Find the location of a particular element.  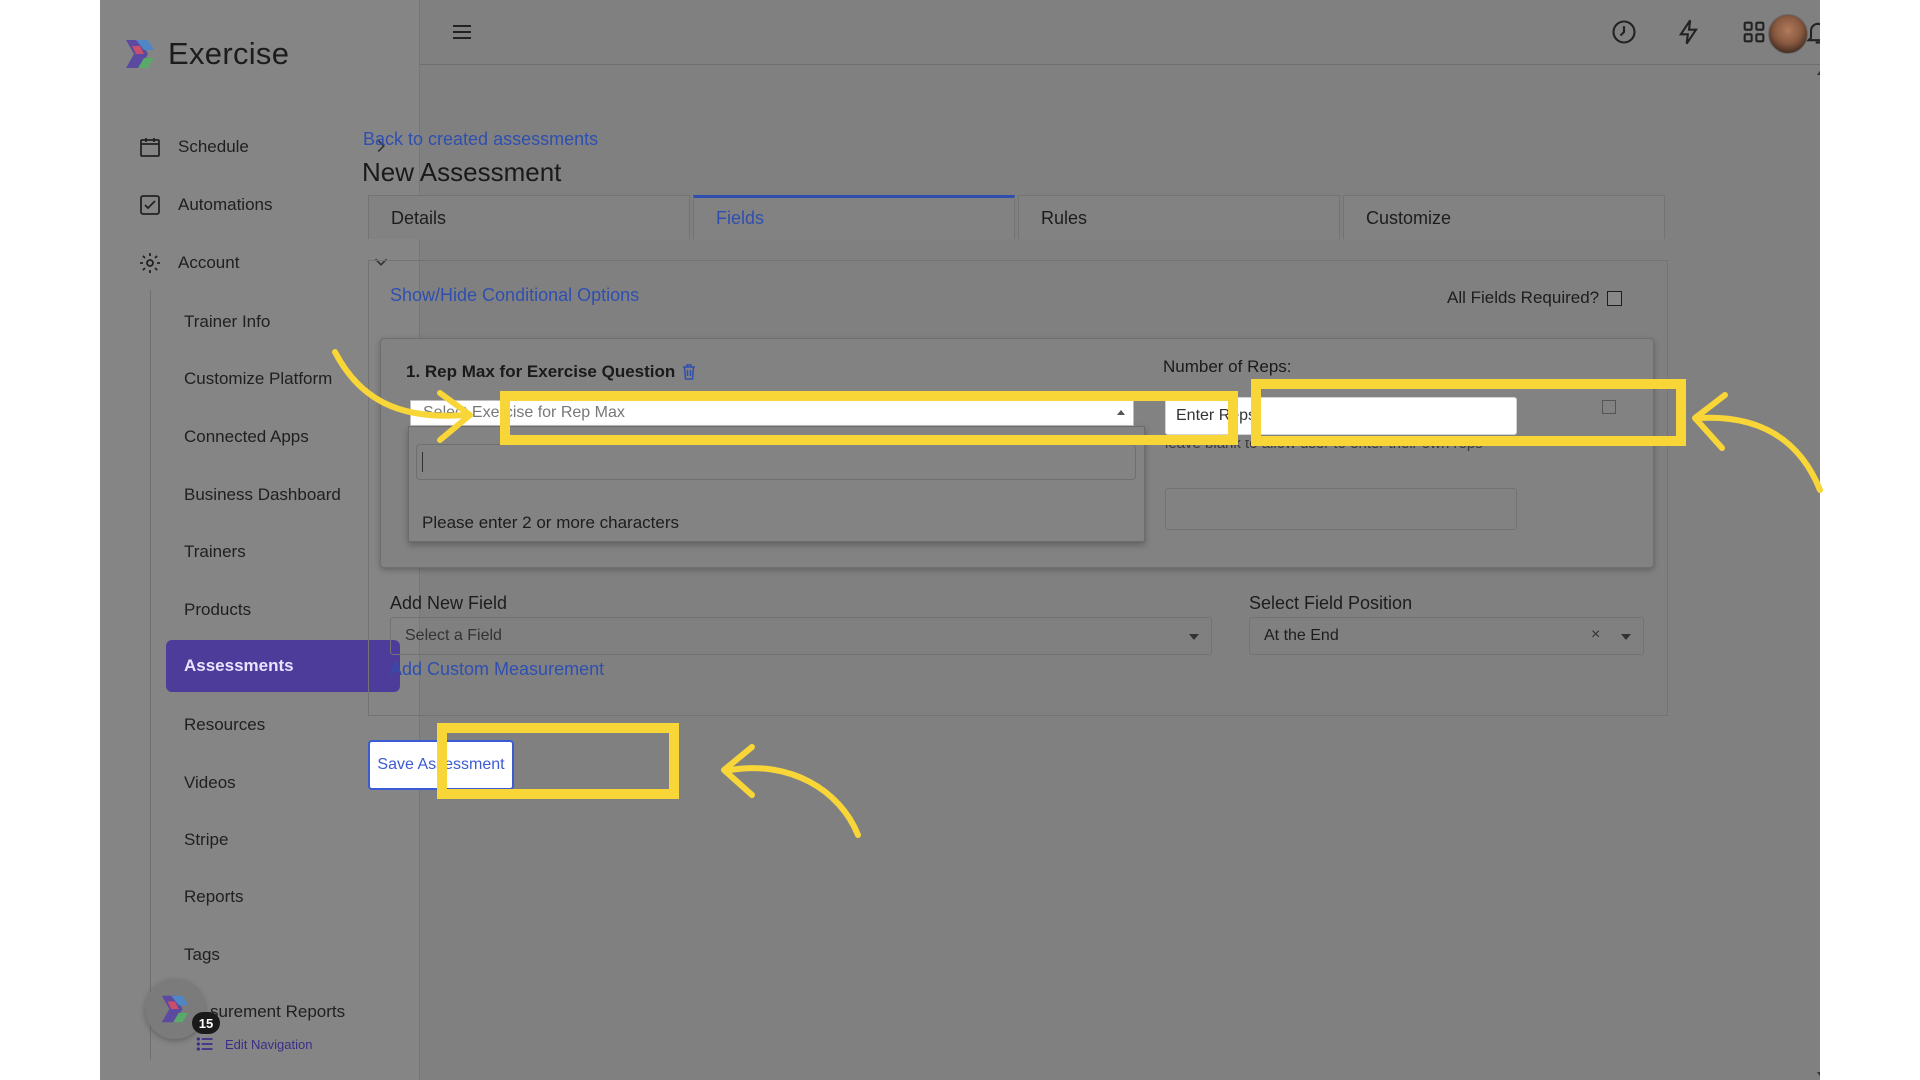

arrow-to-save-button is located at coordinates (794, 801).